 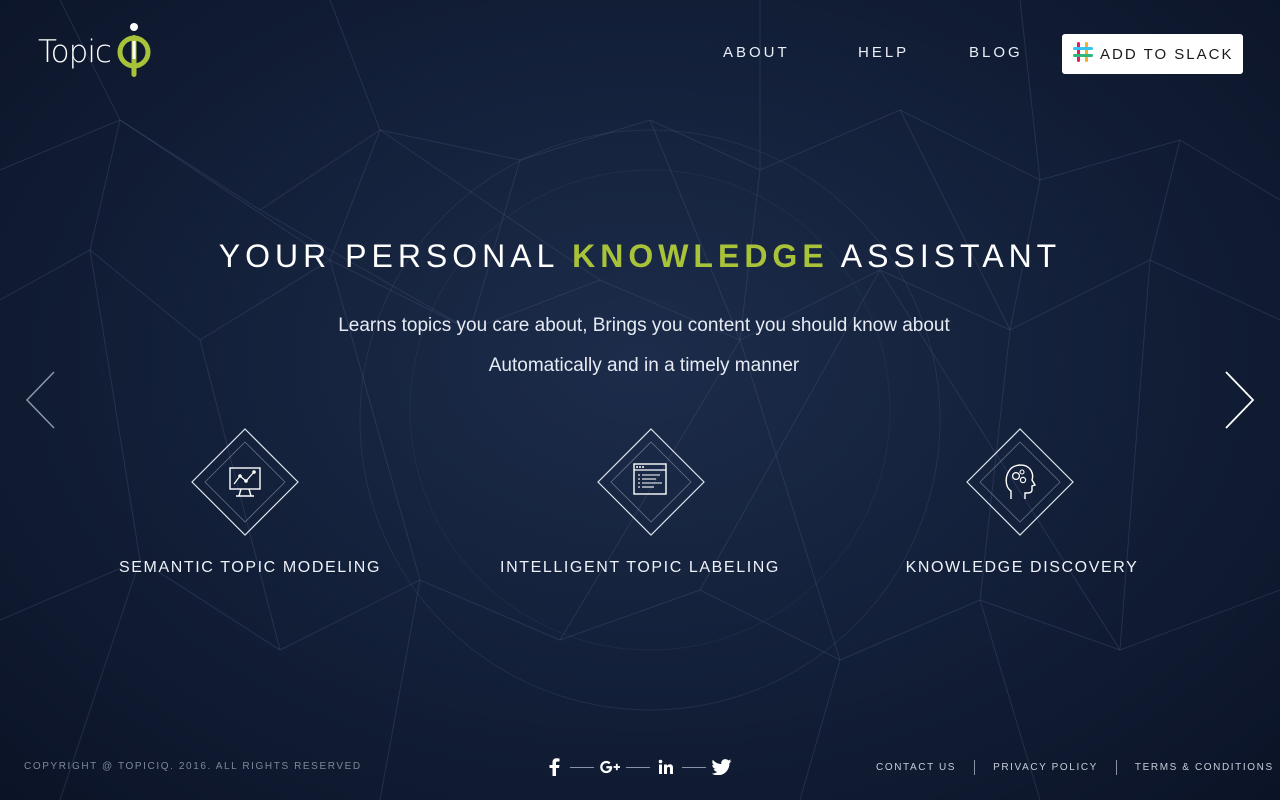 What do you see at coordinates (666, 767) in the screenshot?
I see `linkedin-icon` at bounding box center [666, 767].